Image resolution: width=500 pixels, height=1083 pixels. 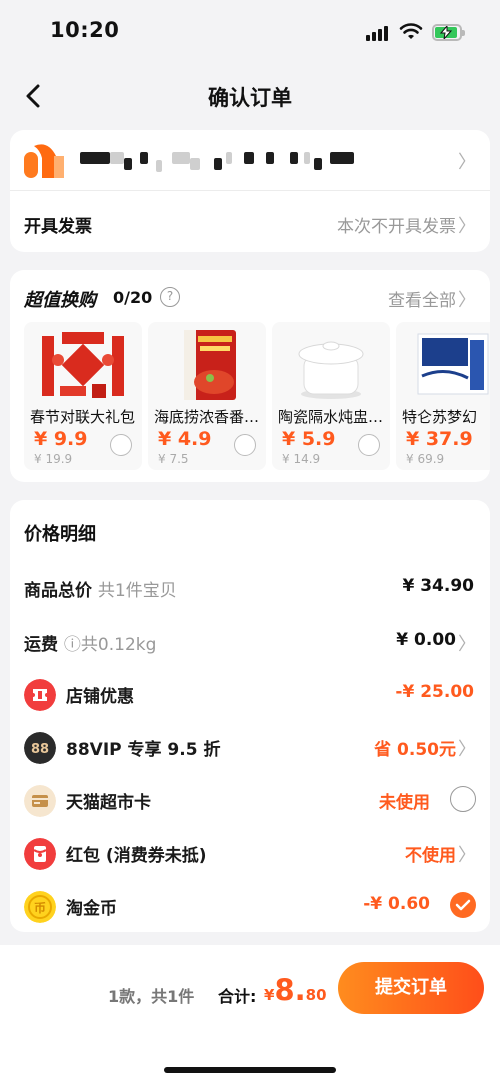 What do you see at coordinates (309, 439) in the screenshot?
I see `deal-product-price: ¥ 5.9` at bounding box center [309, 439].